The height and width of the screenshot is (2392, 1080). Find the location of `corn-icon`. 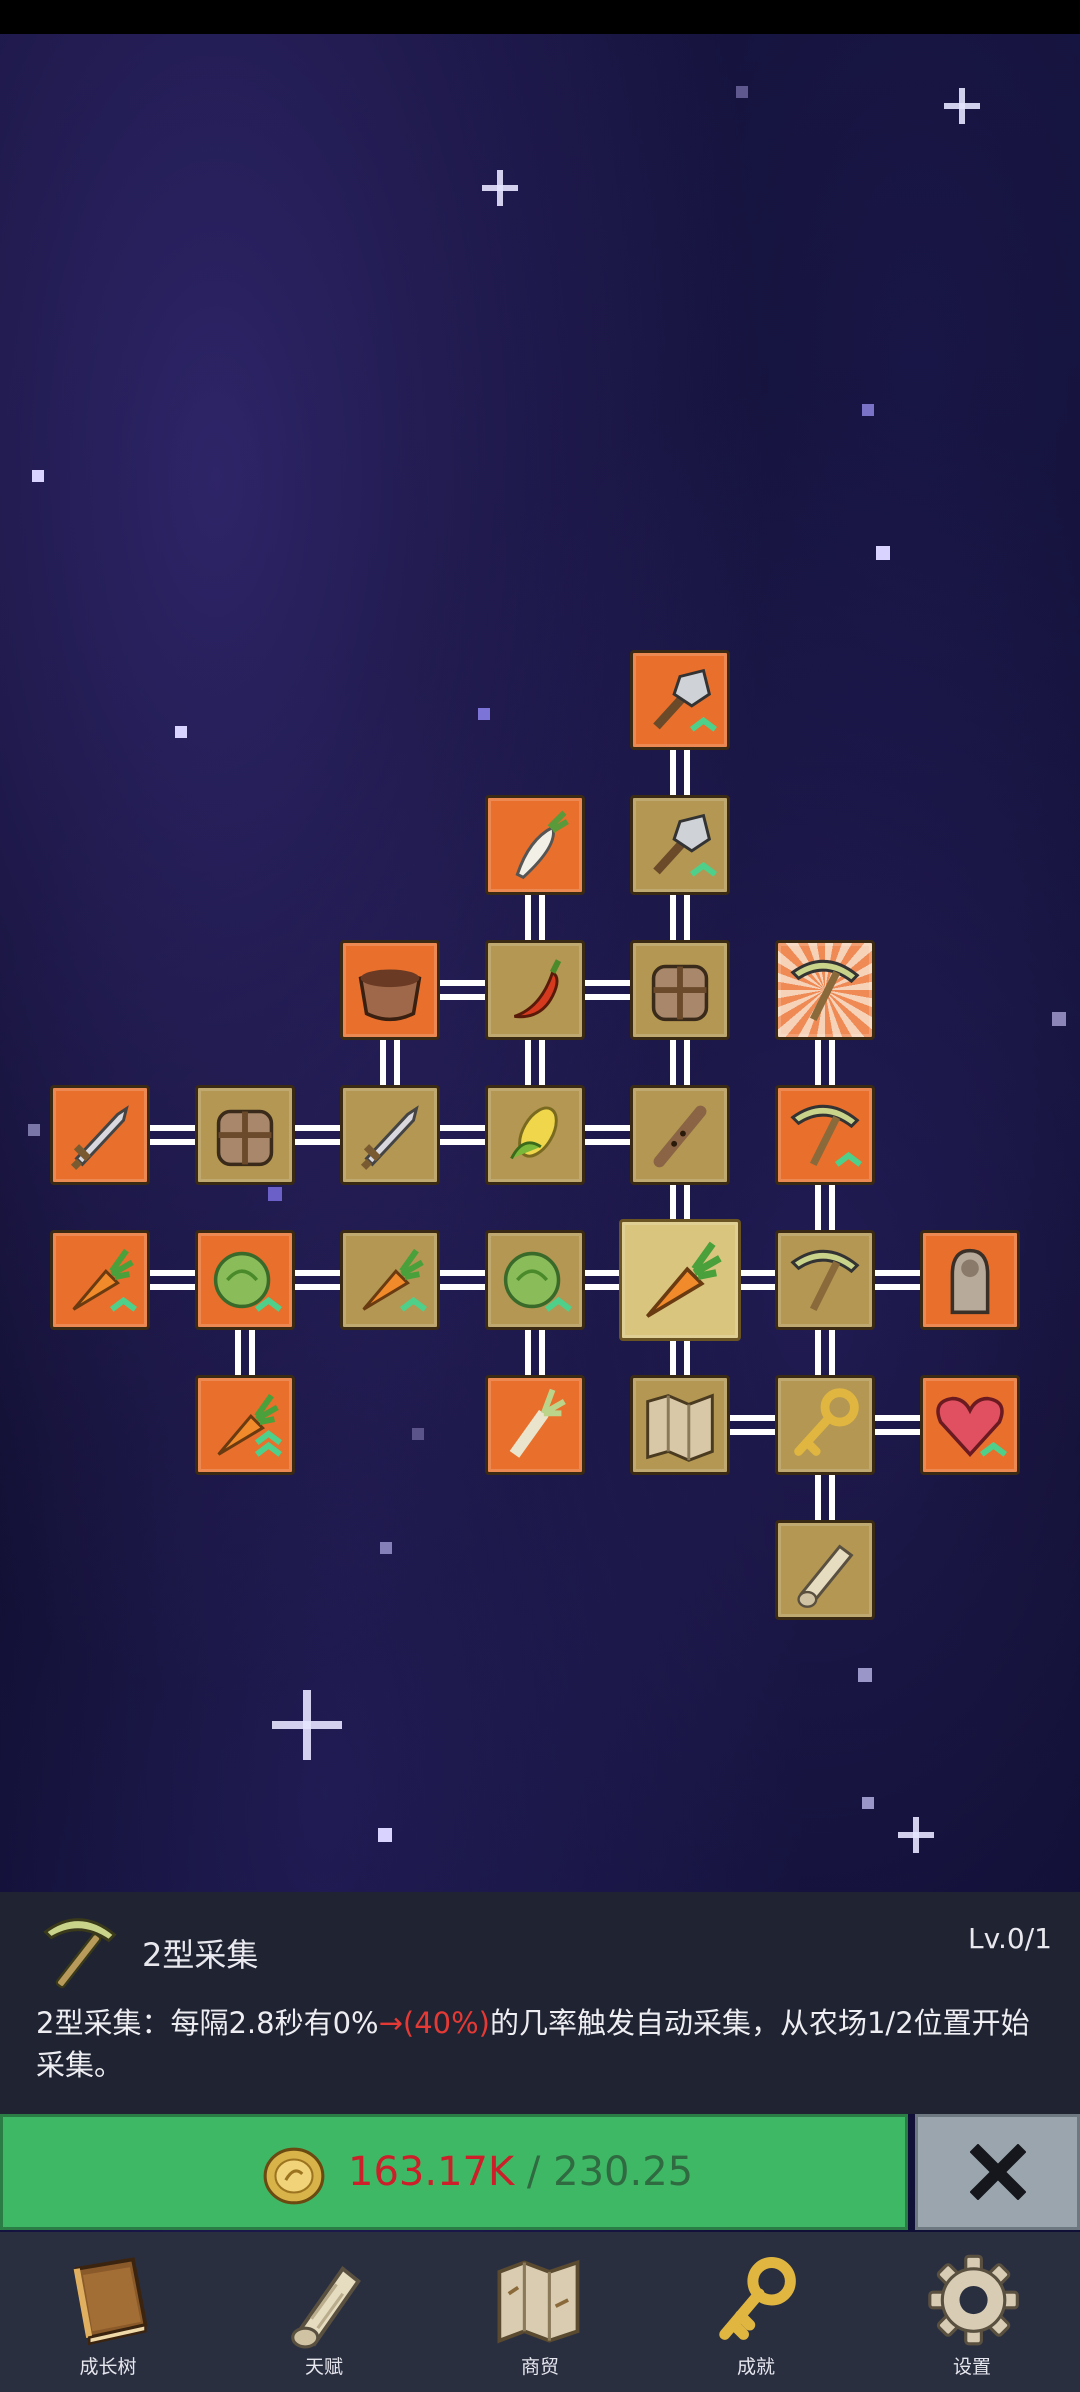

corn-icon is located at coordinates (534, 1133).